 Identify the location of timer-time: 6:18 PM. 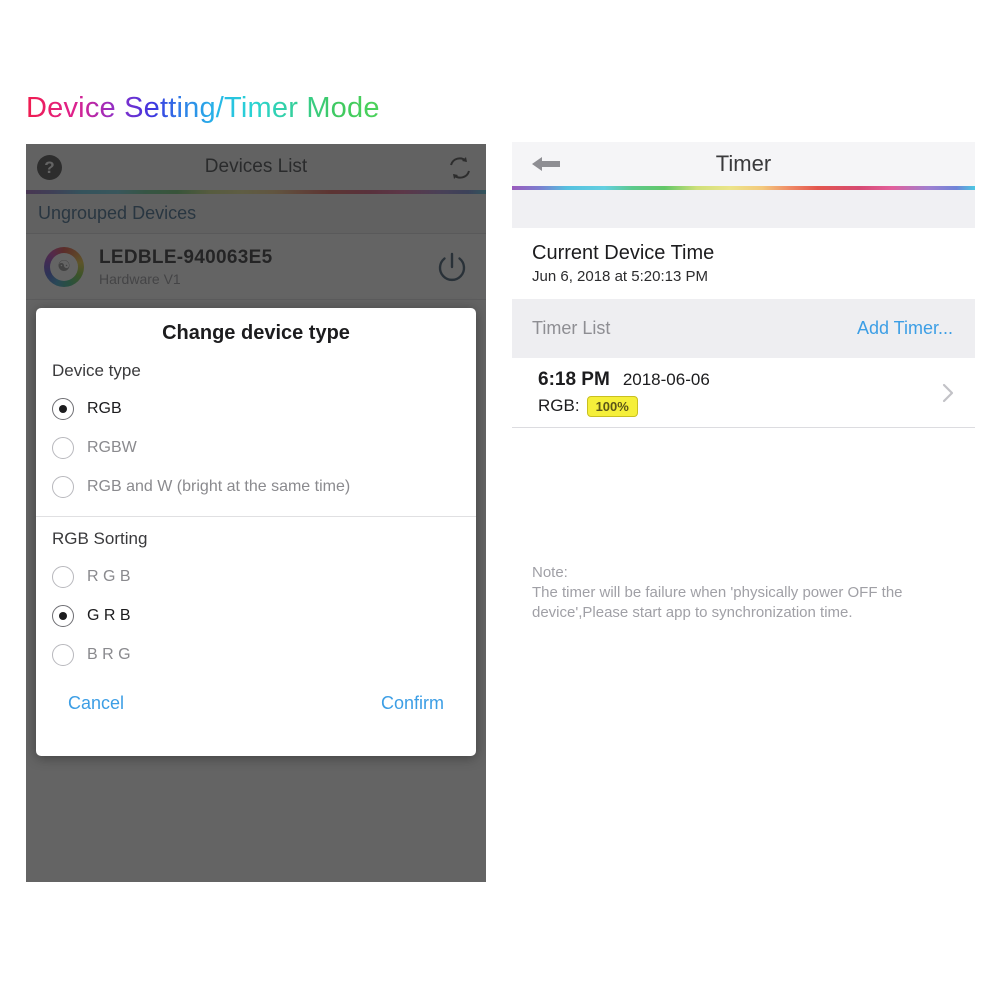
(574, 379).